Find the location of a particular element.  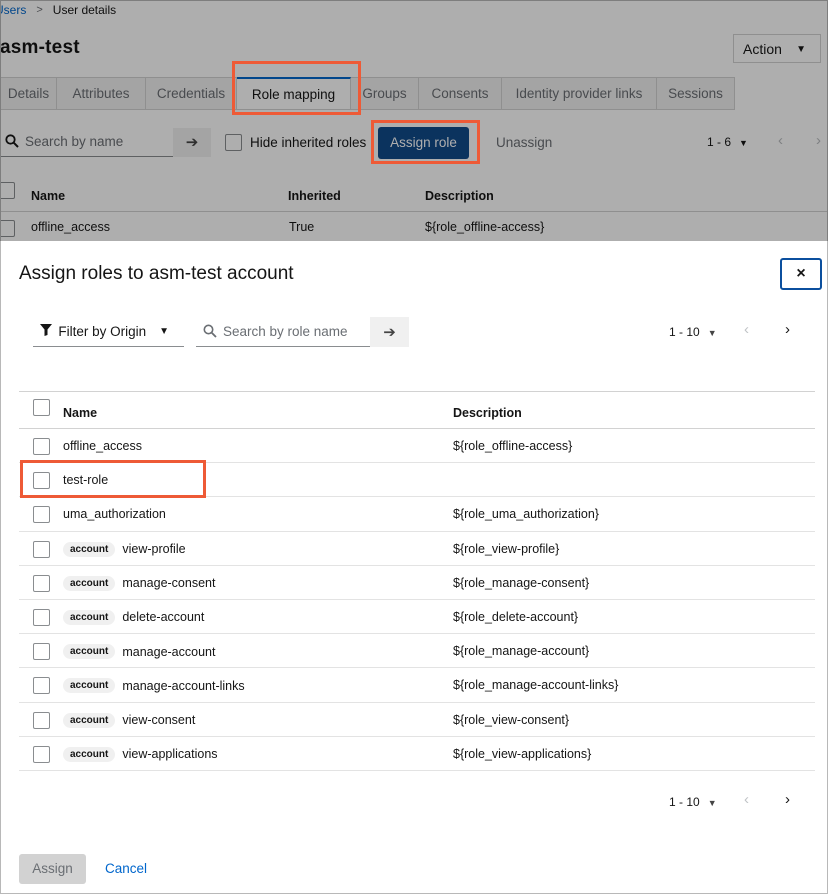

role-description: ${role_delete-account} is located at coordinates (516, 616).